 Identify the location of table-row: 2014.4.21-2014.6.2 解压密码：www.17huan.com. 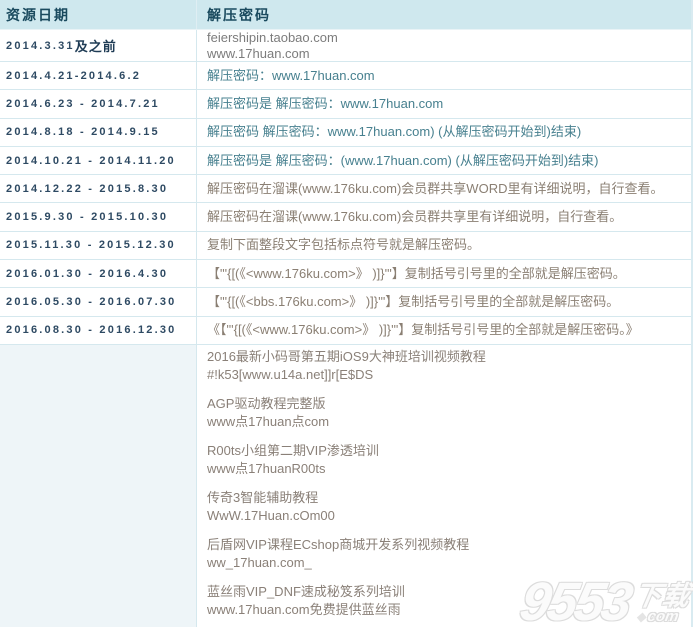
(345, 76).